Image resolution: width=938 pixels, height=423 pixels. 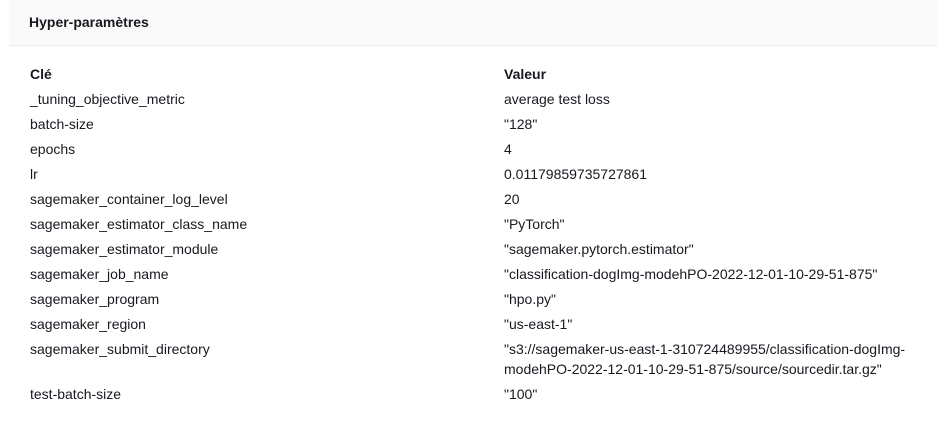 What do you see at coordinates (88, 324) in the screenshot?
I see `param-key: sagemaker_region` at bounding box center [88, 324].